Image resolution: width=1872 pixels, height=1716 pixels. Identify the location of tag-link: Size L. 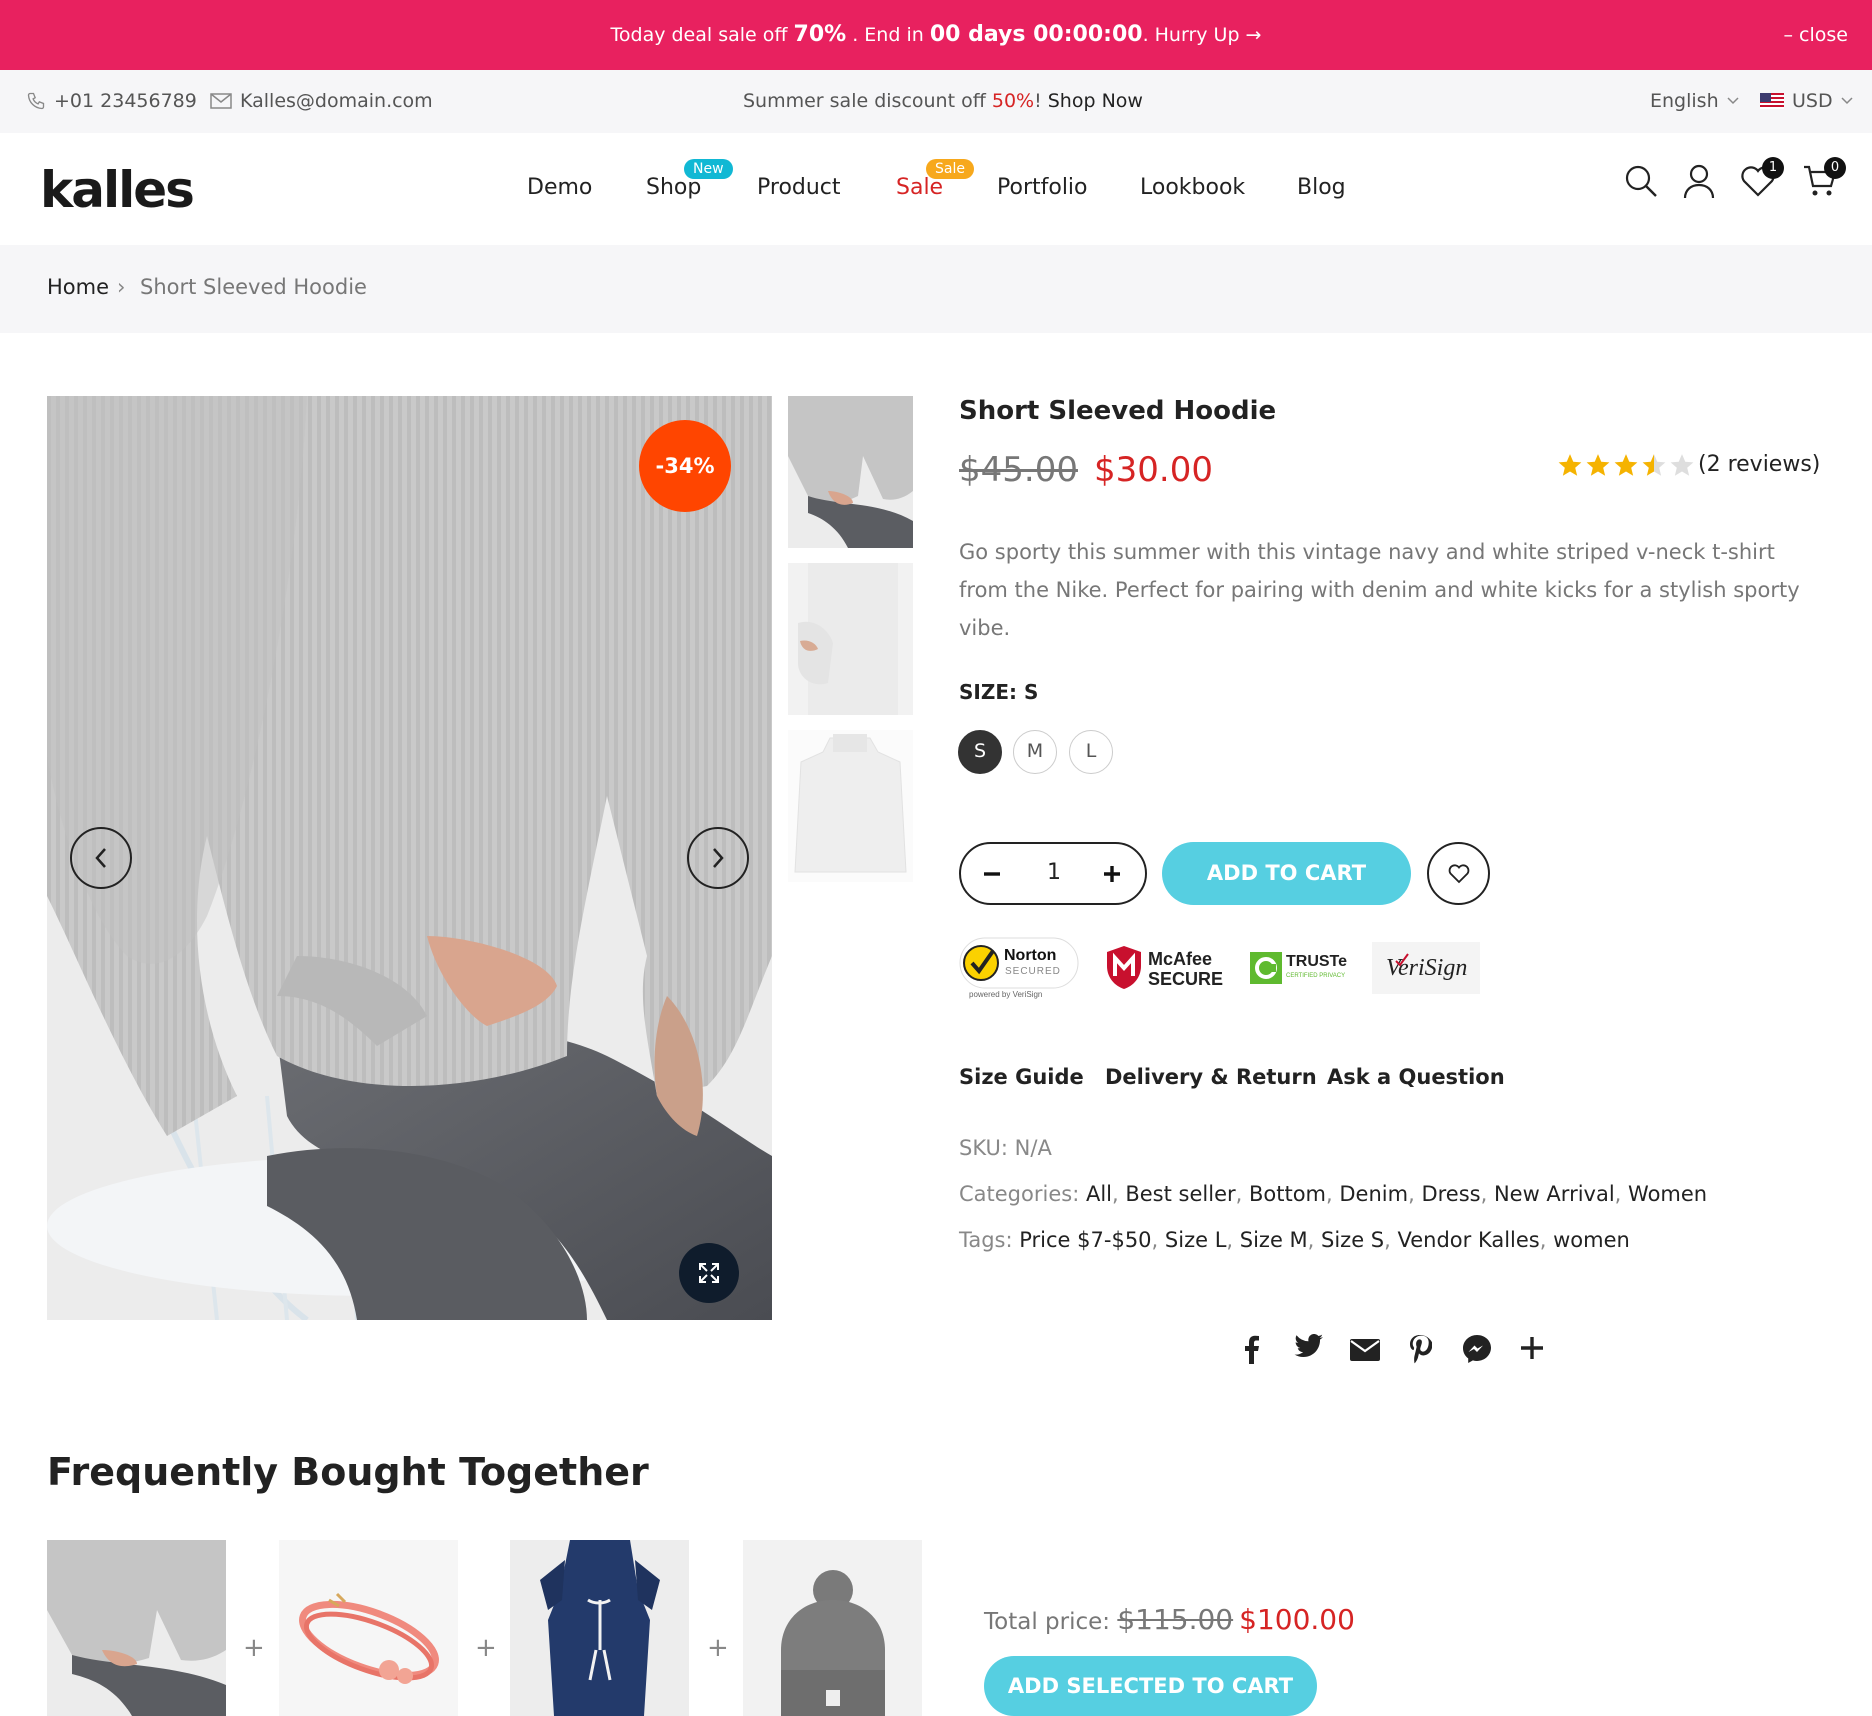
(1195, 1240).